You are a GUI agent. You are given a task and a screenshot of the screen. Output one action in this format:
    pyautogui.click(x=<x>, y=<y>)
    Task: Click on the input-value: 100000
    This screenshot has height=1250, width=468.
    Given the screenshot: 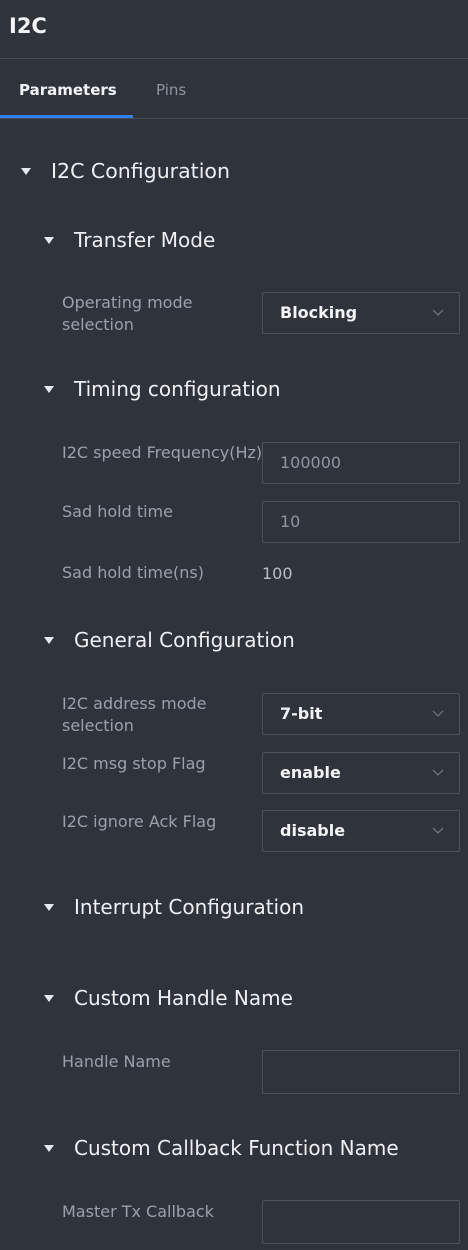 What is the action you would take?
    pyautogui.click(x=311, y=462)
    